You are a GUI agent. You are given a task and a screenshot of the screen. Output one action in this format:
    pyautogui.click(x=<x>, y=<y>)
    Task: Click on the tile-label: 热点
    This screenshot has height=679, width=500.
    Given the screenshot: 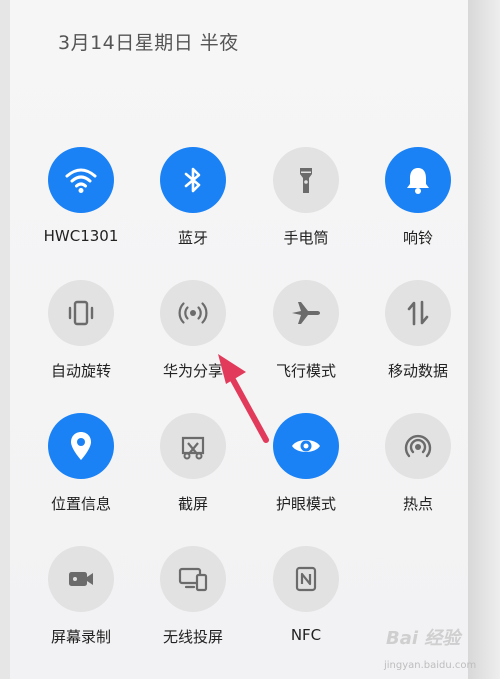 What is the action you would take?
    pyautogui.click(x=417, y=504)
    